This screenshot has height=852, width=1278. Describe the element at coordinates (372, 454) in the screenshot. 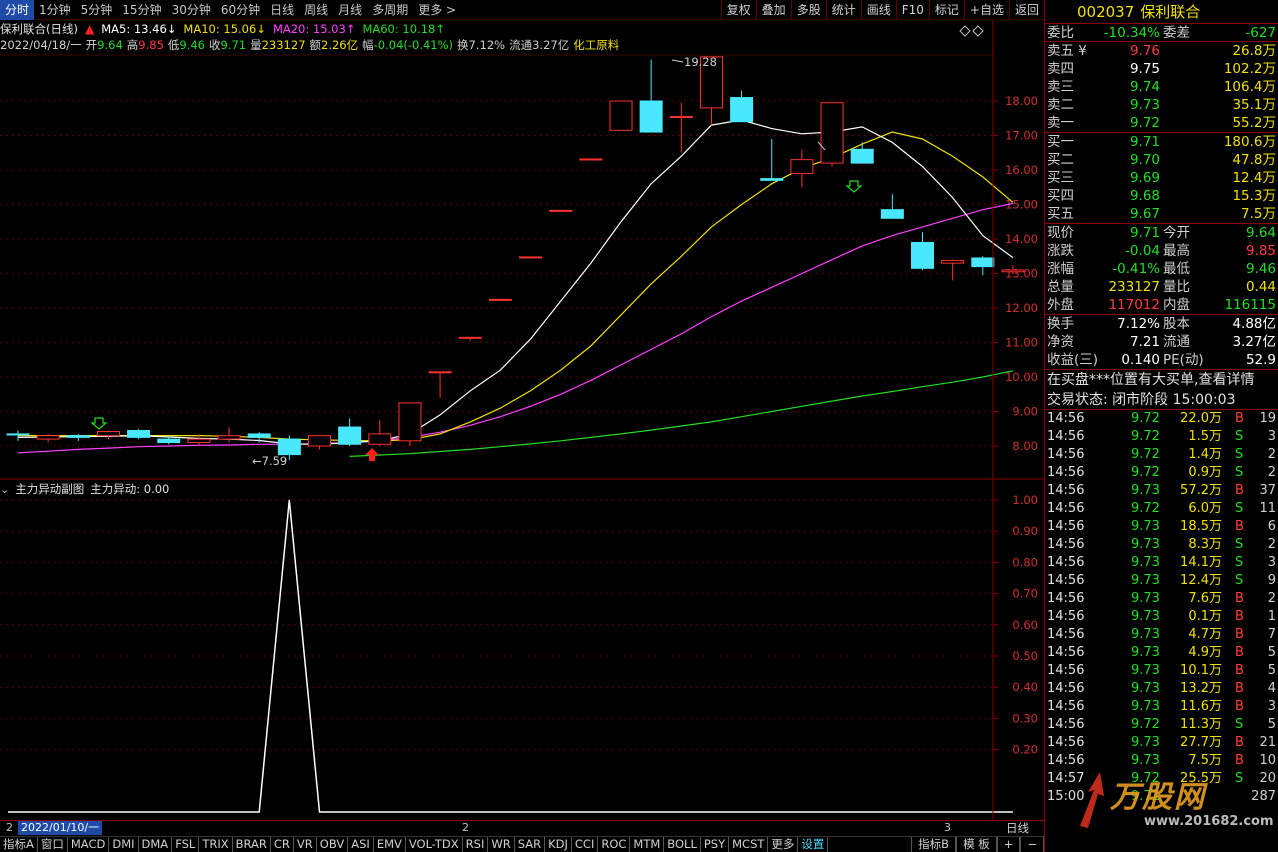

I see `buy-signal-arrow-icon` at that location.